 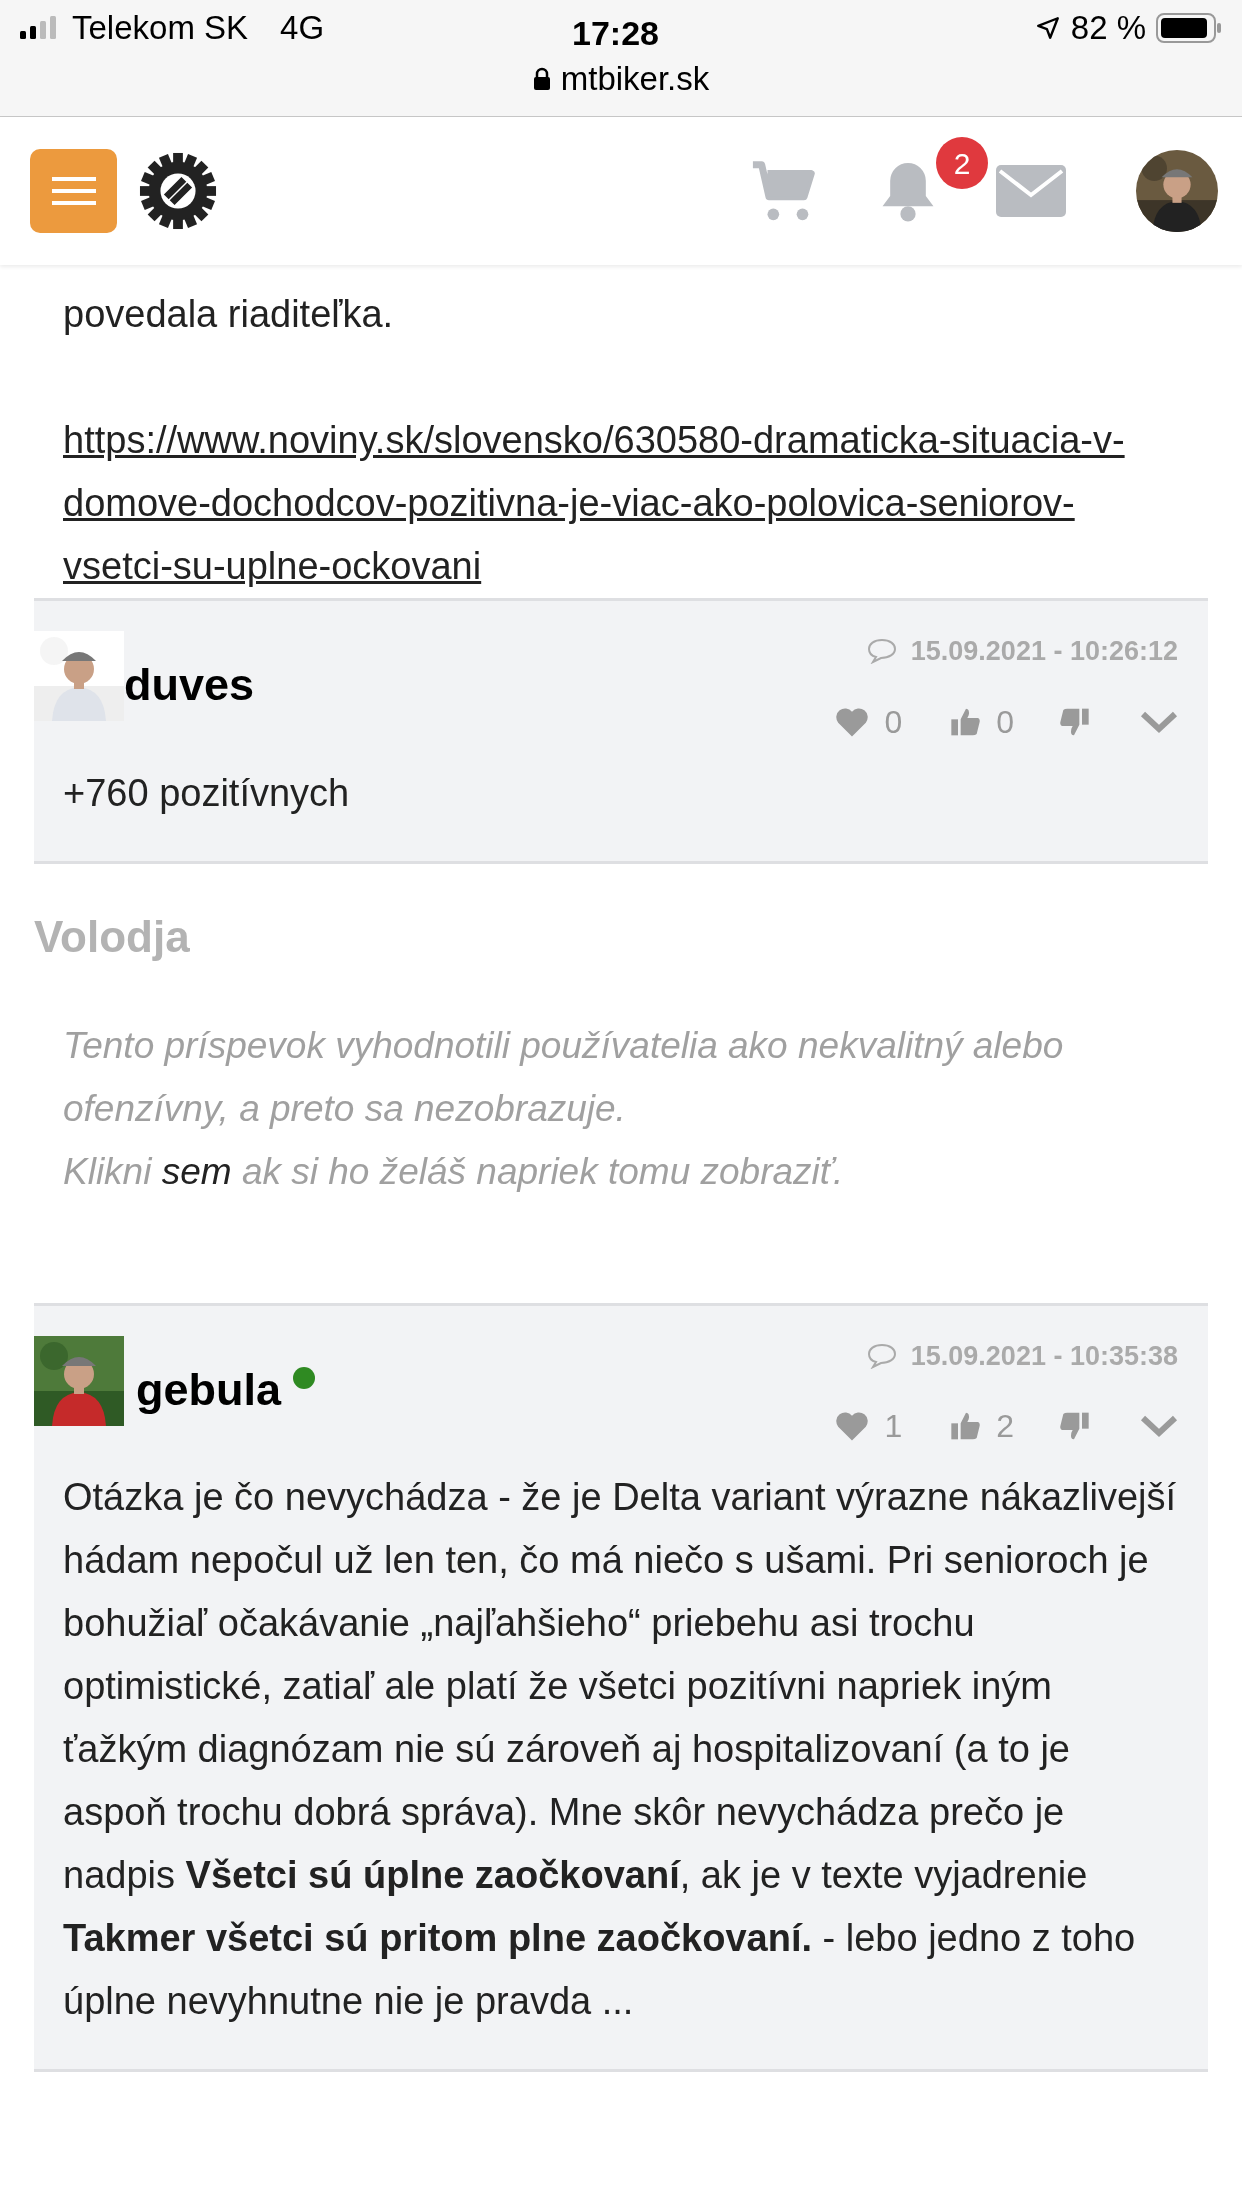 What do you see at coordinates (302, 28) in the screenshot?
I see `network-type: 4G` at bounding box center [302, 28].